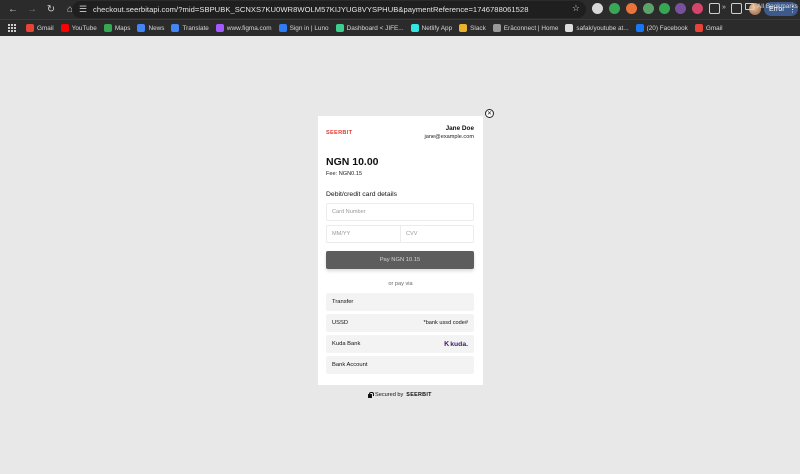 The height and width of the screenshot is (474, 800). Describe the element at coordinates (445, 323) in the screenshot. I see `ussd-code-hint: *bank ussd code#` at that location.